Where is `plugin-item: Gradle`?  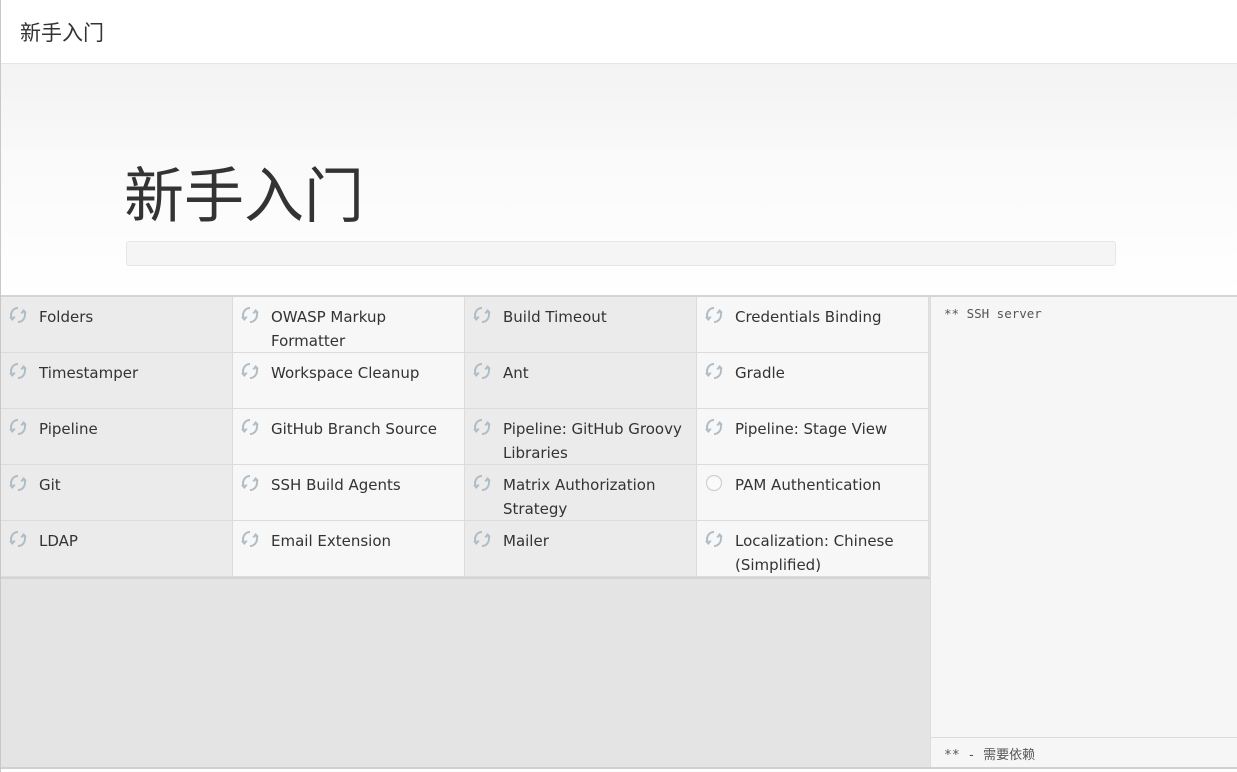
plugin-item: Gradle is located at coordinates (813, 381).